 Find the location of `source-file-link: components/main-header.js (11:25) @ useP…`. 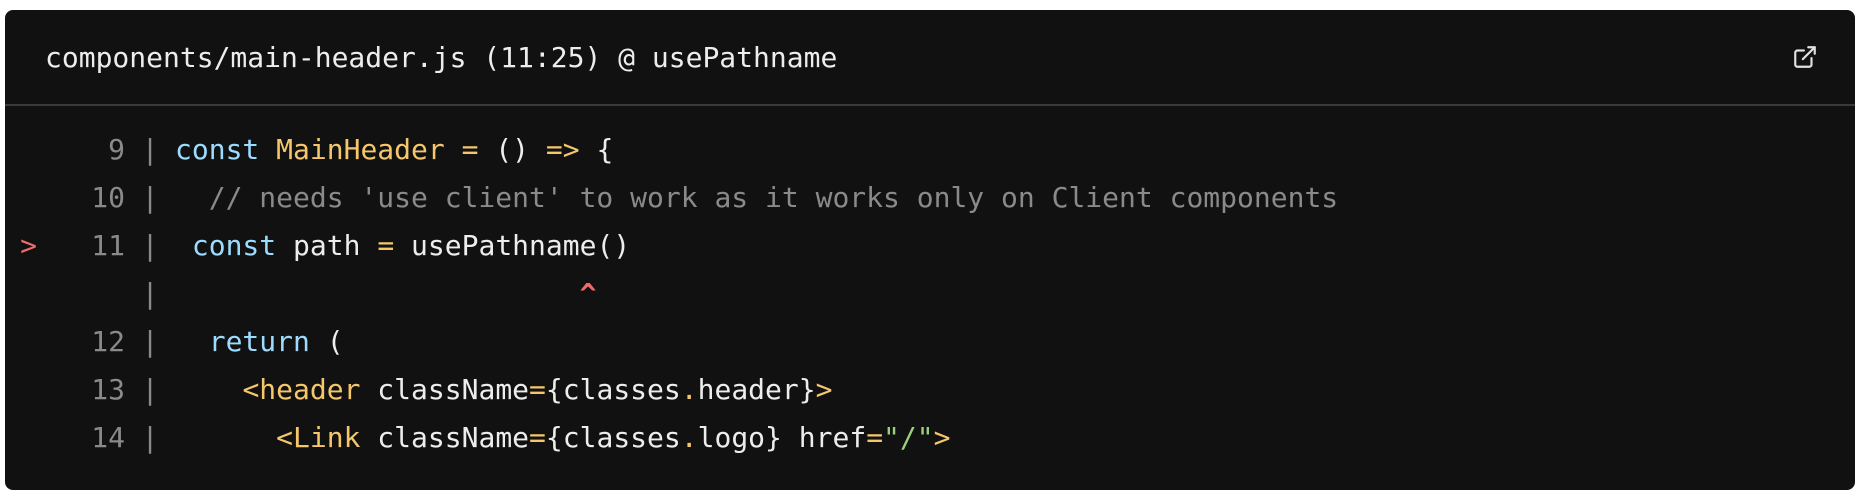

source-file-link: components/main-header.js (11:25) @ useP… is located at coordinates (441, 57).